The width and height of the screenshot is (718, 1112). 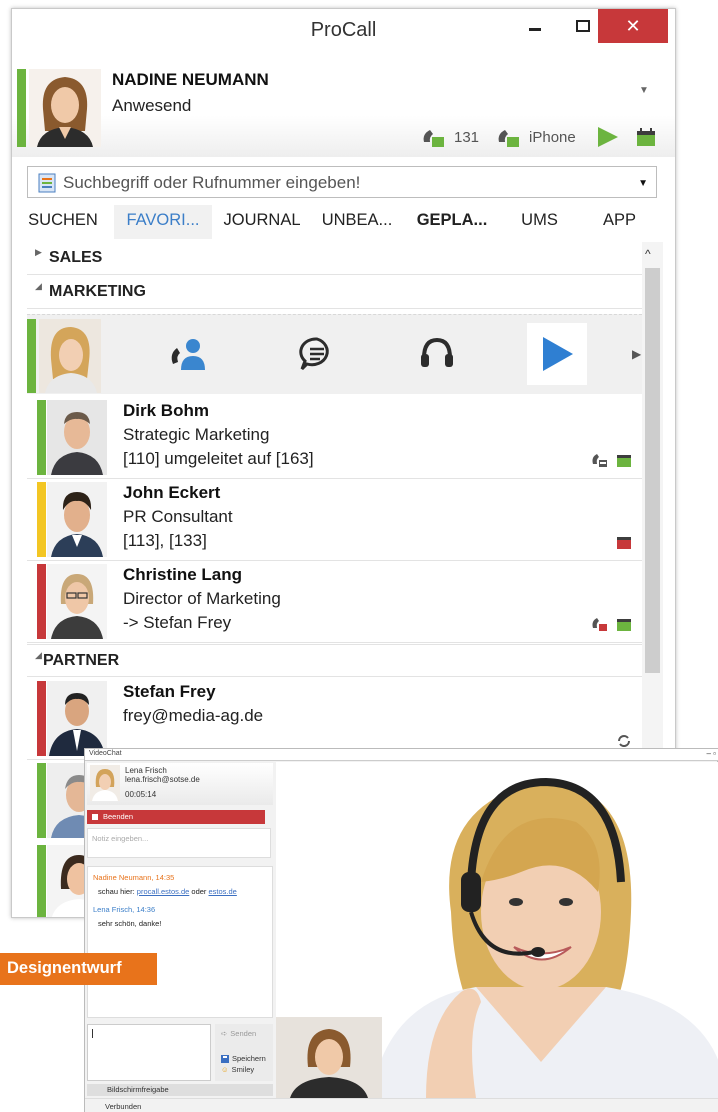 I want to click on video-button, so click(x=557, y=354).